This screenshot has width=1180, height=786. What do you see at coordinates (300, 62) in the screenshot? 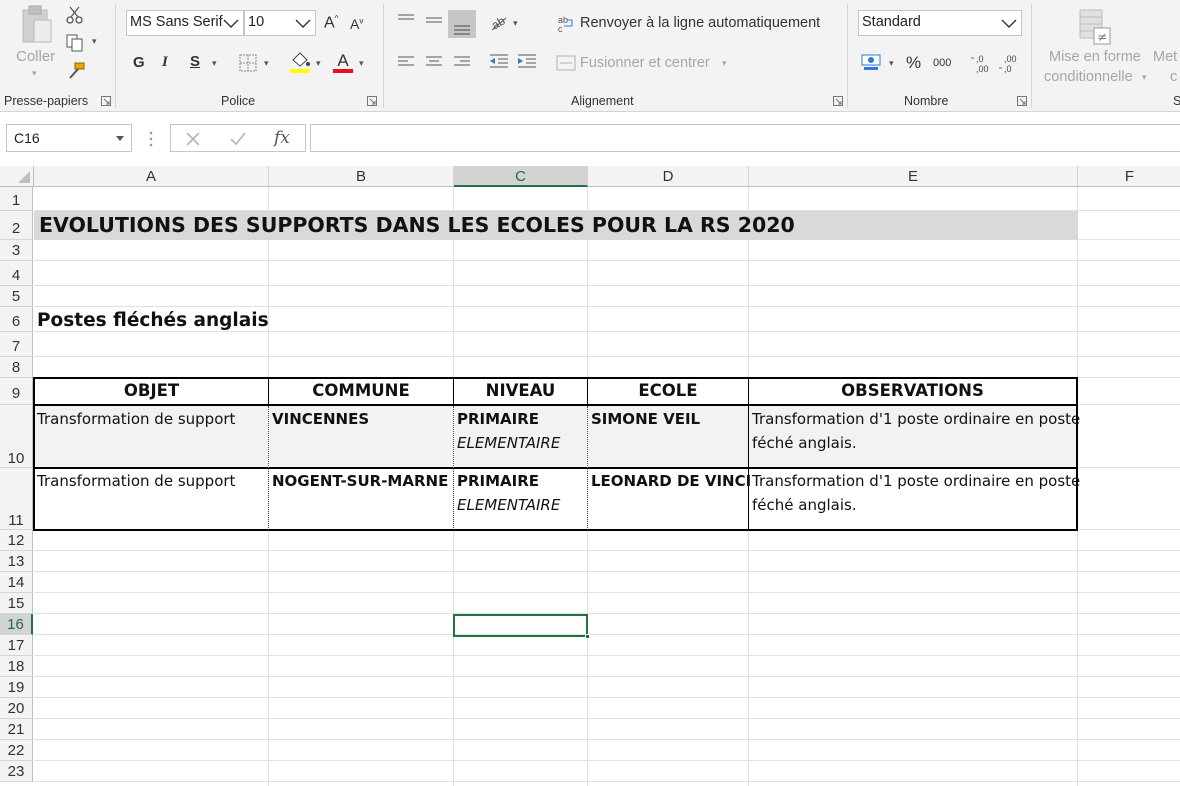
I see `fill-color-icon` at bounding box center [300, 62].